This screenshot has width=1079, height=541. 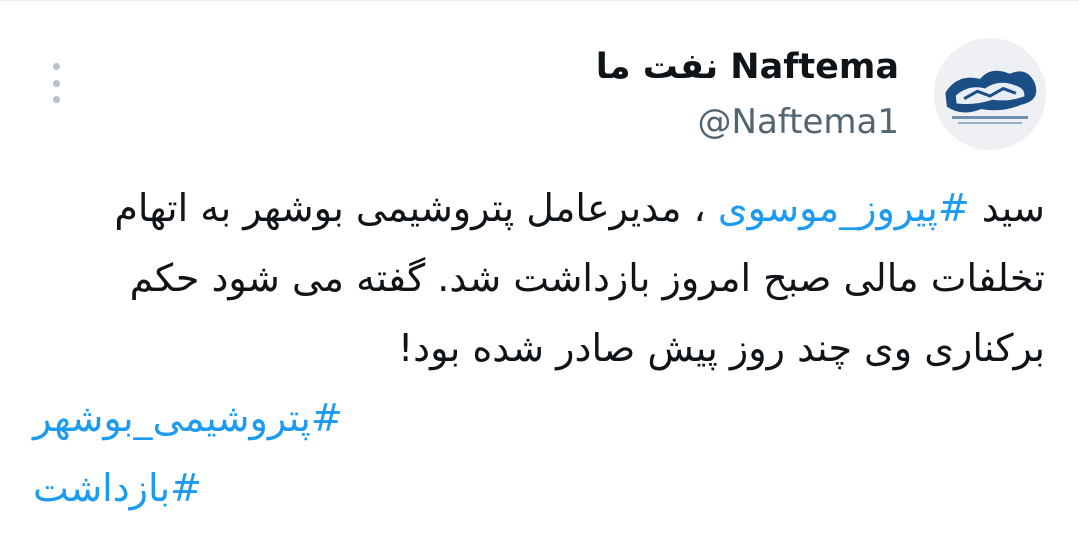 What do you see at coordinates (539, 418) in the screenshot?
I see `hashtag-line: #پتروشیمی_بوشهر` at bounding box center [539, 418].